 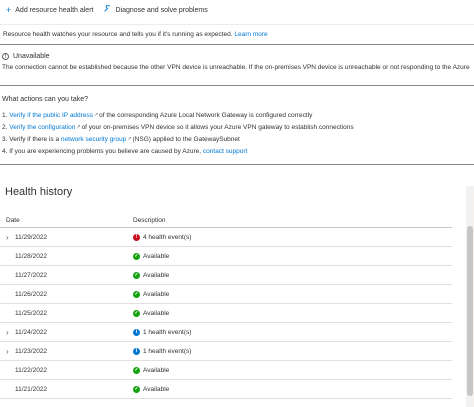 I want to click on section-divider-top, so click(x=237, y=44).